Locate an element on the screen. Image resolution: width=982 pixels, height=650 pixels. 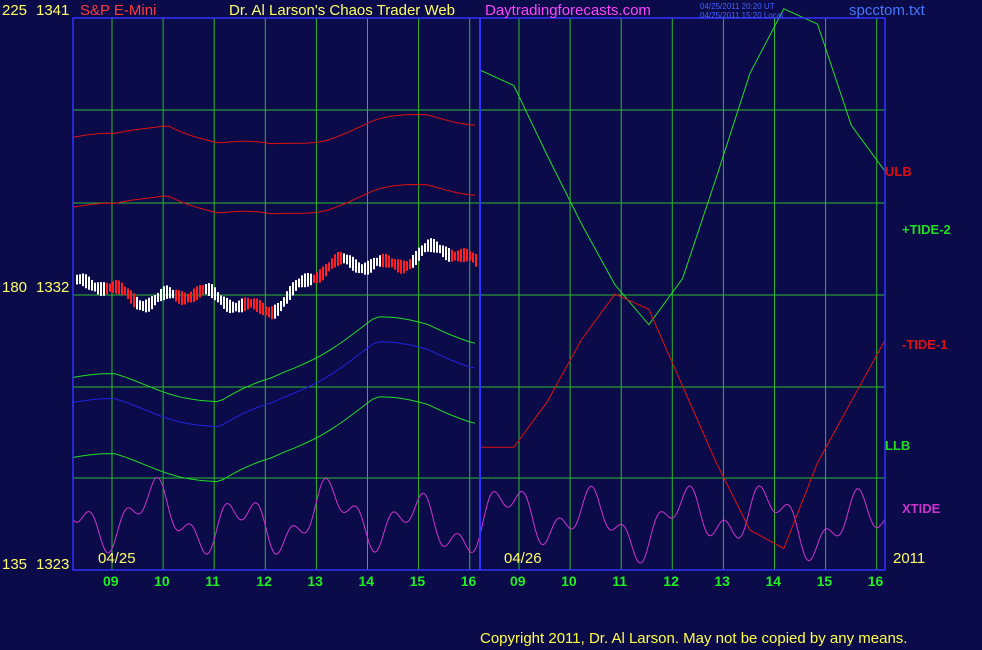
llb-line is located at coordinates (274, 439).